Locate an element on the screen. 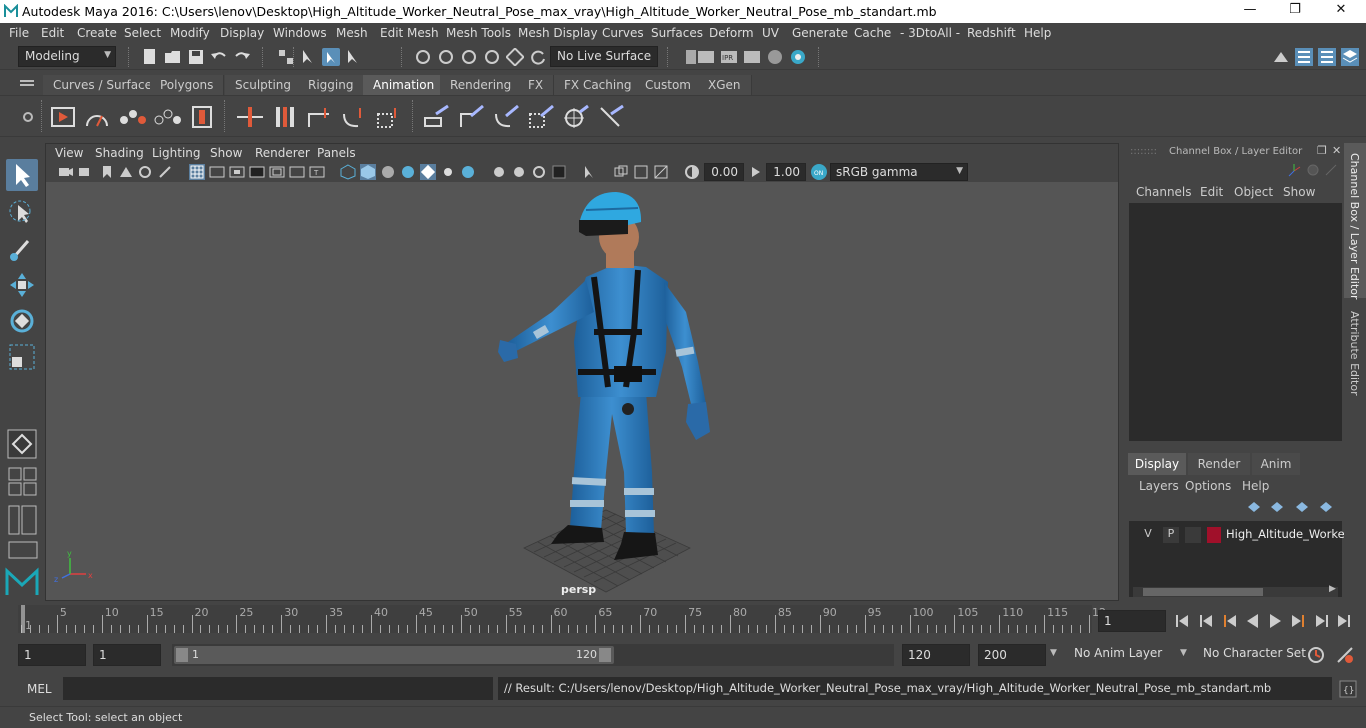 The image size is (1366, 728). color-space-selector: sRGB gamma ▼ is located at coordinates (899, 172).